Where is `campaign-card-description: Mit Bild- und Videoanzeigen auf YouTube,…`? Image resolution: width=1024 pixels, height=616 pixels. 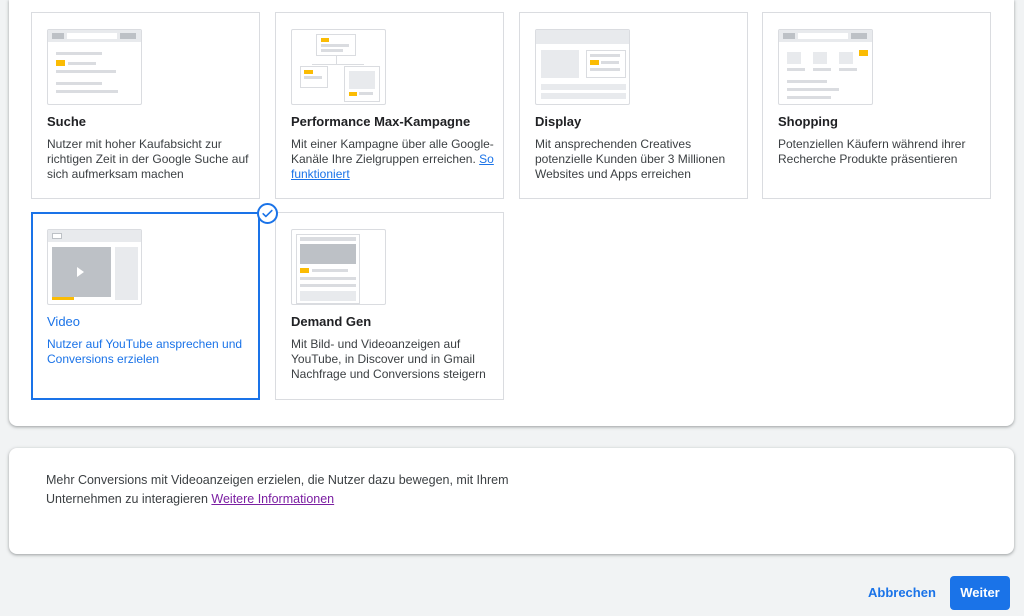 campaign-card-description: Mit Bild- und Videoanzeigen auf YouTube,… is located at coordinates (388, 359).